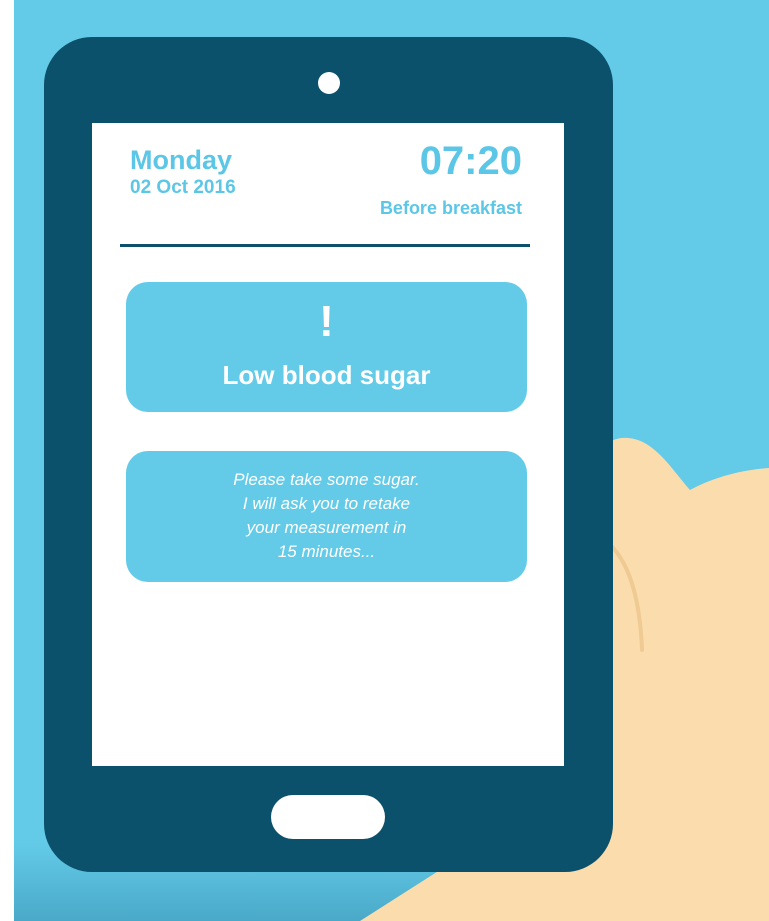  Describe the element at coordinates (329, 83) in the screenshot. I see `camera-icon` at that location.